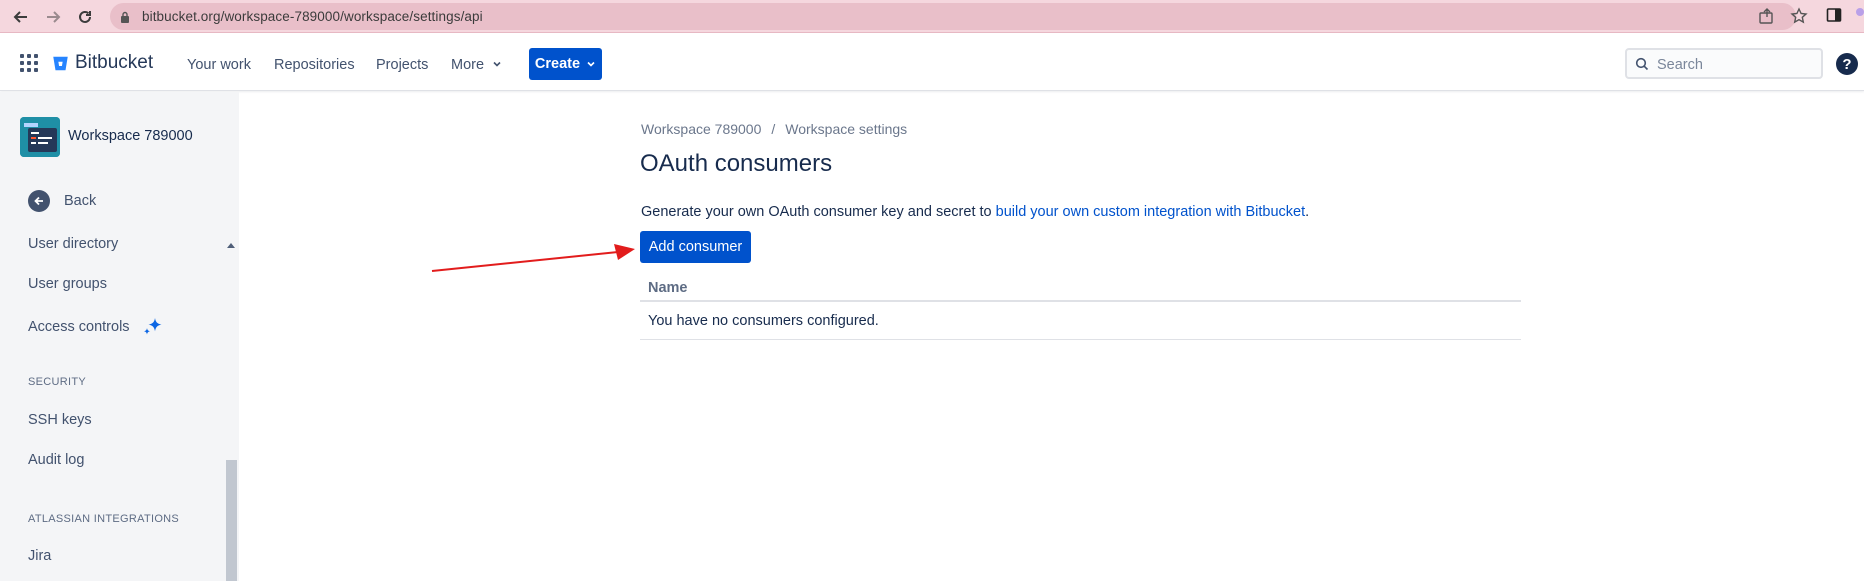  What do you see at coordinates (1724, 63) in the screenshot?
I see `search-input: Search` at bounding box center [1724, 63].